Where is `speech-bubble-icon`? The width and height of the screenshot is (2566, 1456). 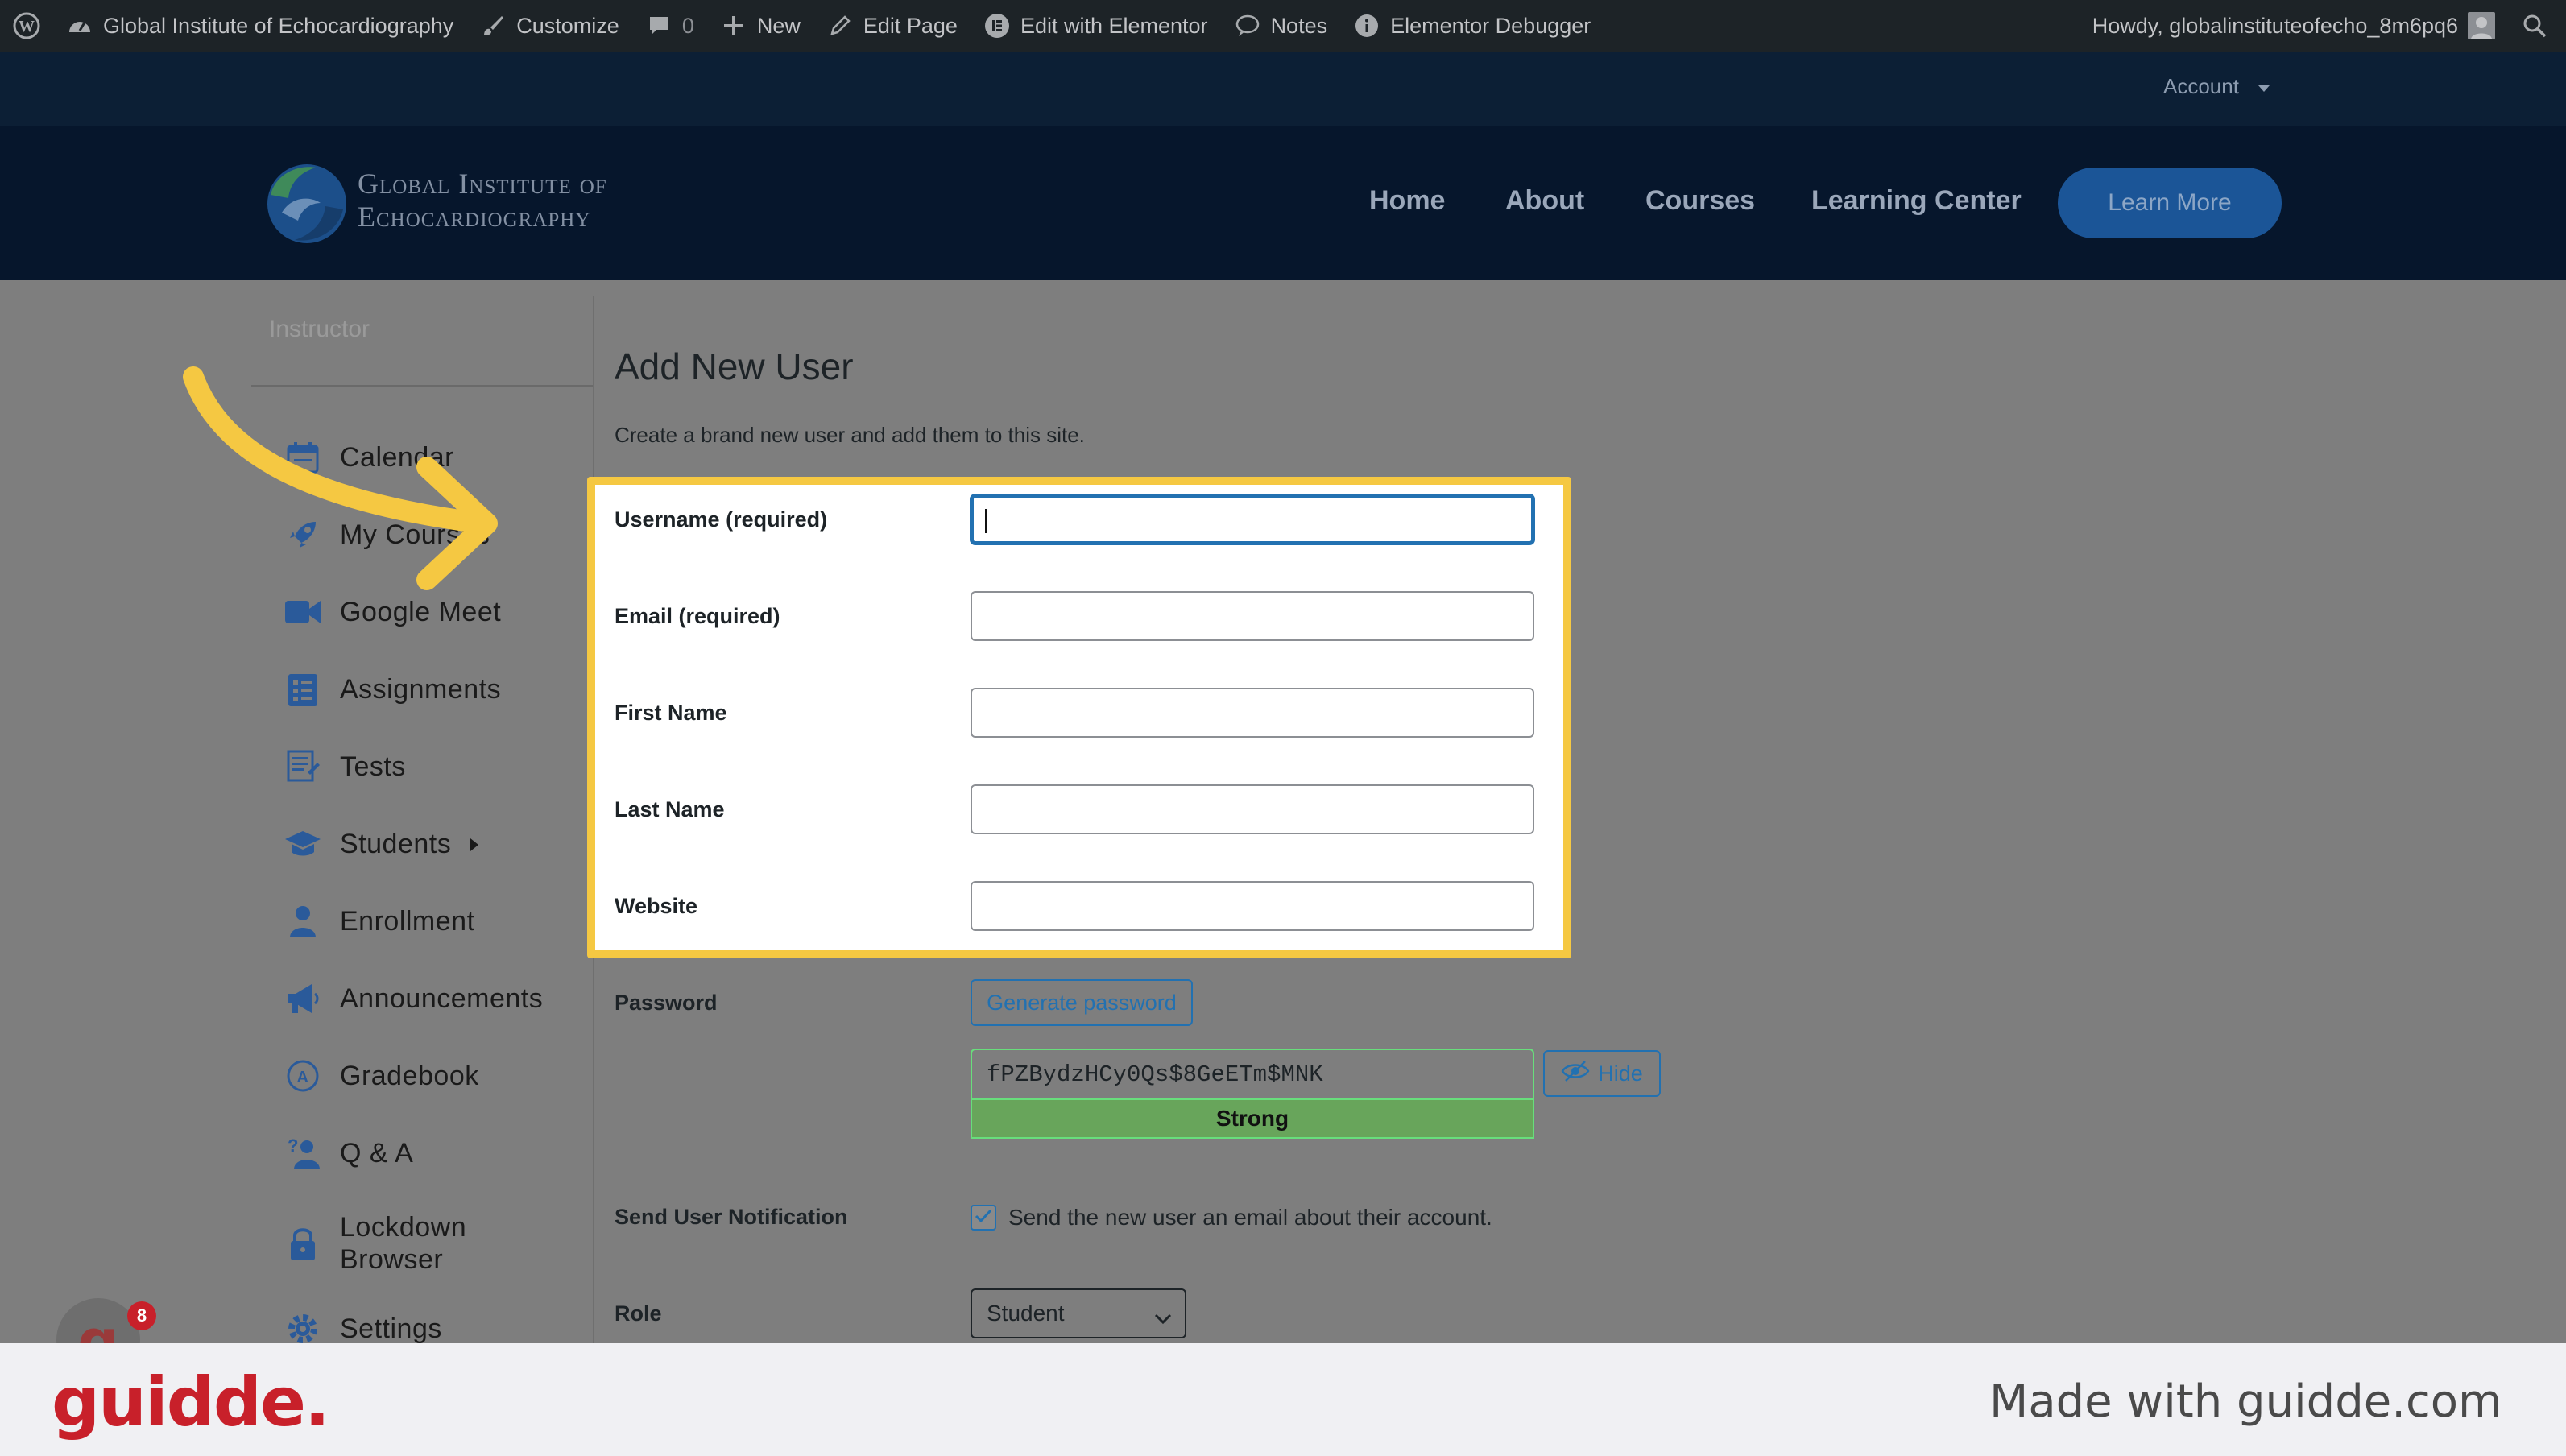 speech-bubble-icon is located at coordinates (1247, 25).